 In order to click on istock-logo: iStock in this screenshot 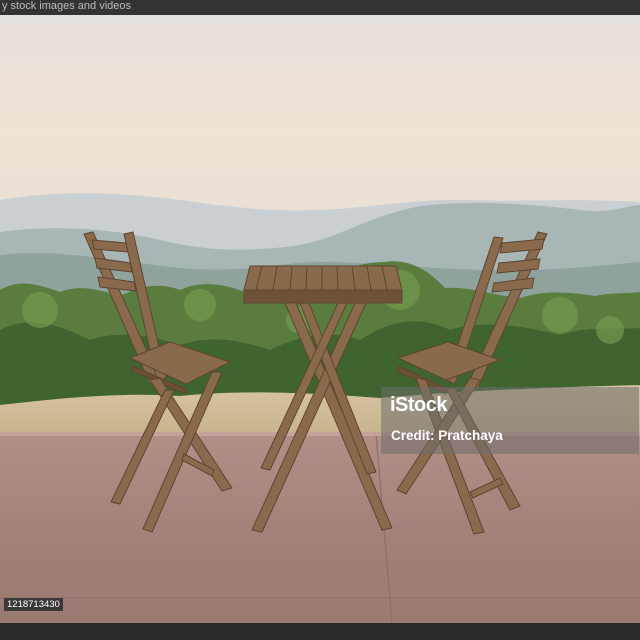, I will do `click(419, 405)`.